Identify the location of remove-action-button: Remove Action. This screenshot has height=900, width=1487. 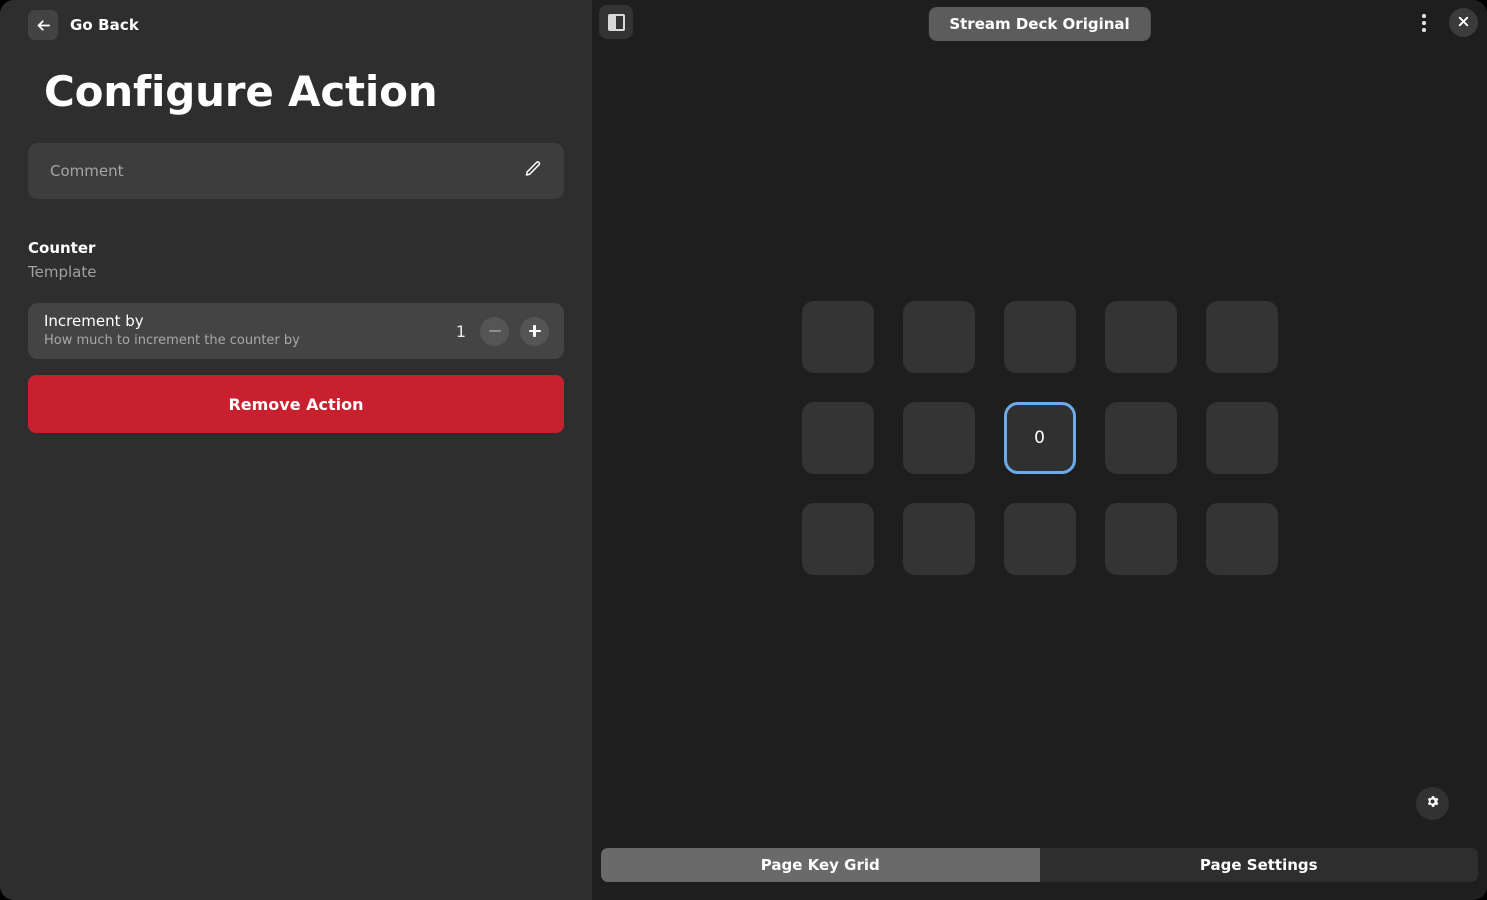
(296, 404).